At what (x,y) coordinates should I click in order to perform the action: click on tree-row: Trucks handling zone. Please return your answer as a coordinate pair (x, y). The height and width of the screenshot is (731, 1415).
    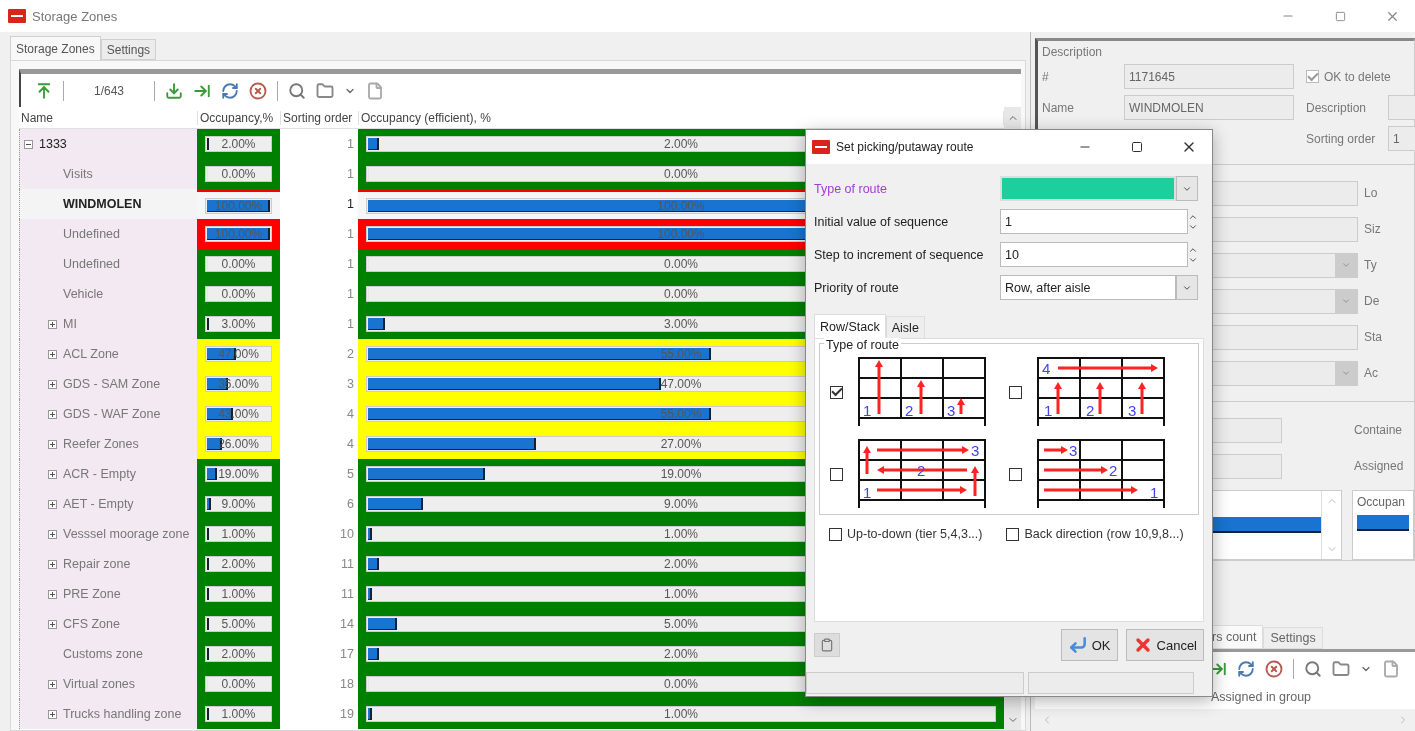
    Looking at the image, I should click on (108, 714).